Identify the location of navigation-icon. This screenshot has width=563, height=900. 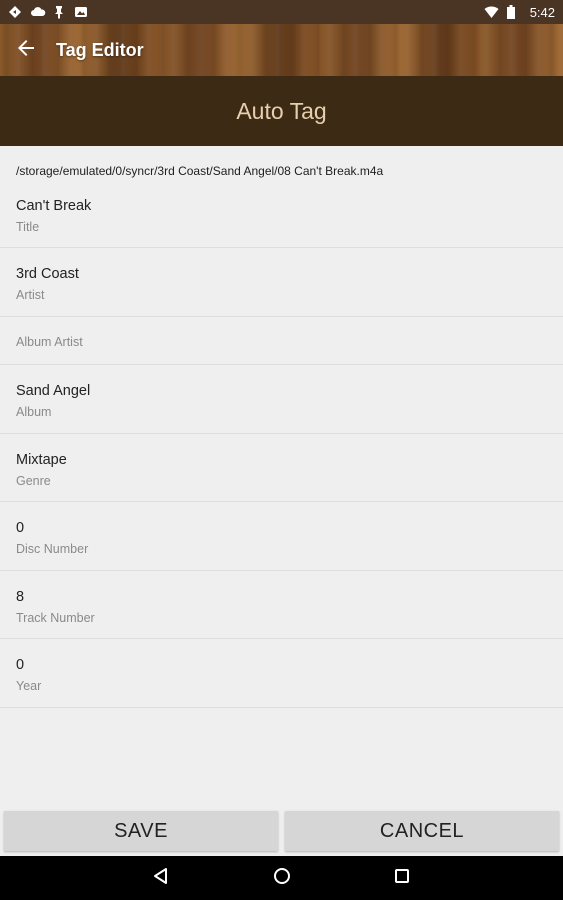
(15, 12).